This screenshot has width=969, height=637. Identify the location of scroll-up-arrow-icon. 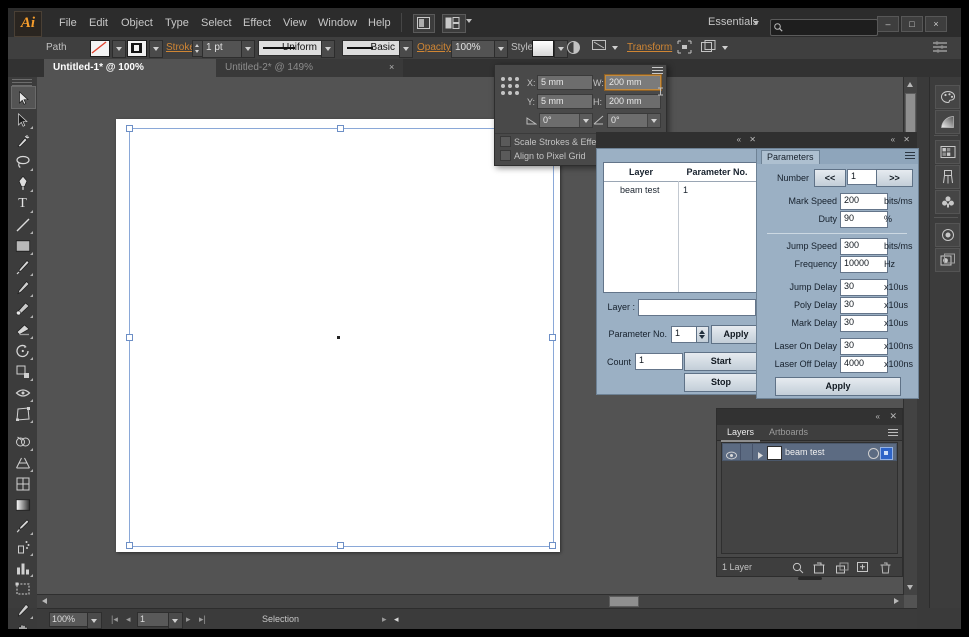
(910, 84).